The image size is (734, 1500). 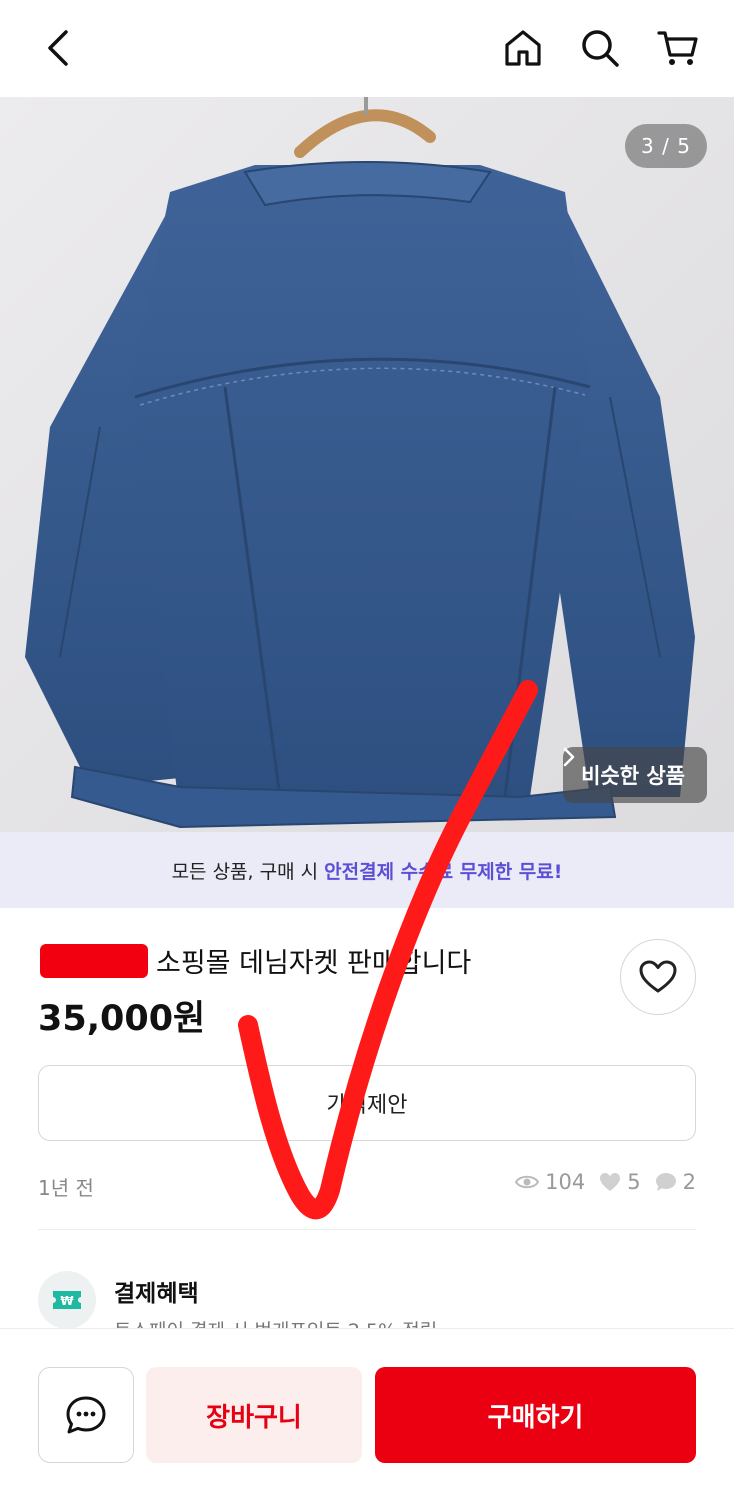 What do you see at coordinates (689, 1182) in the screenshot?
I see `chat-count-value: 2` at bounding box center [689, 1182].